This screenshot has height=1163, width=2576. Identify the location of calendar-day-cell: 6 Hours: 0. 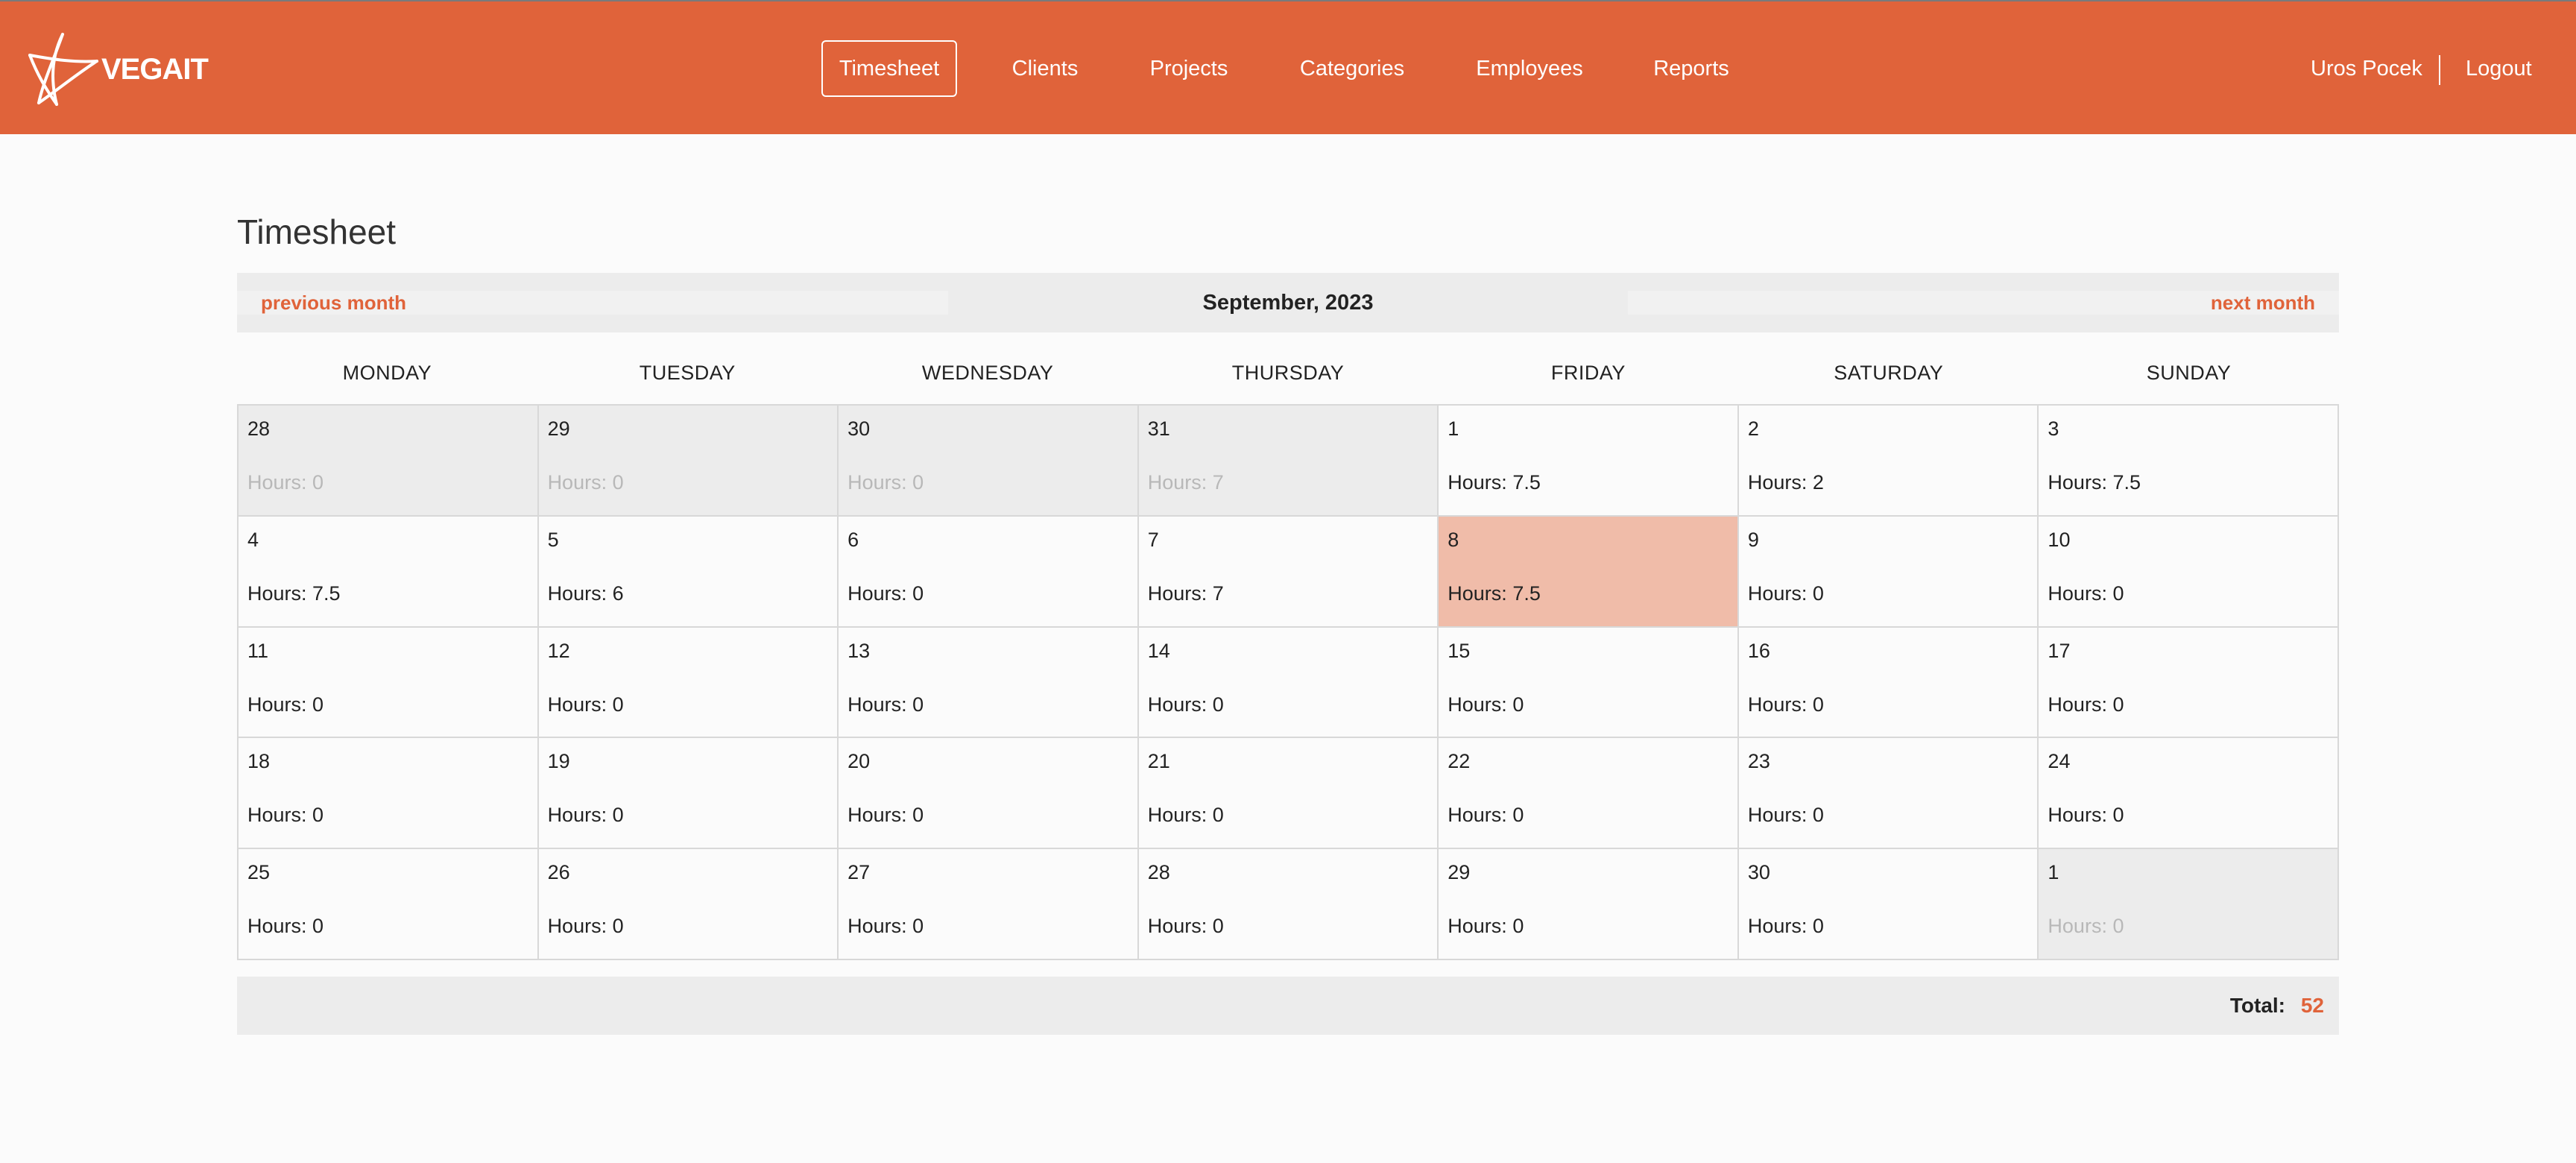
(989, 572).